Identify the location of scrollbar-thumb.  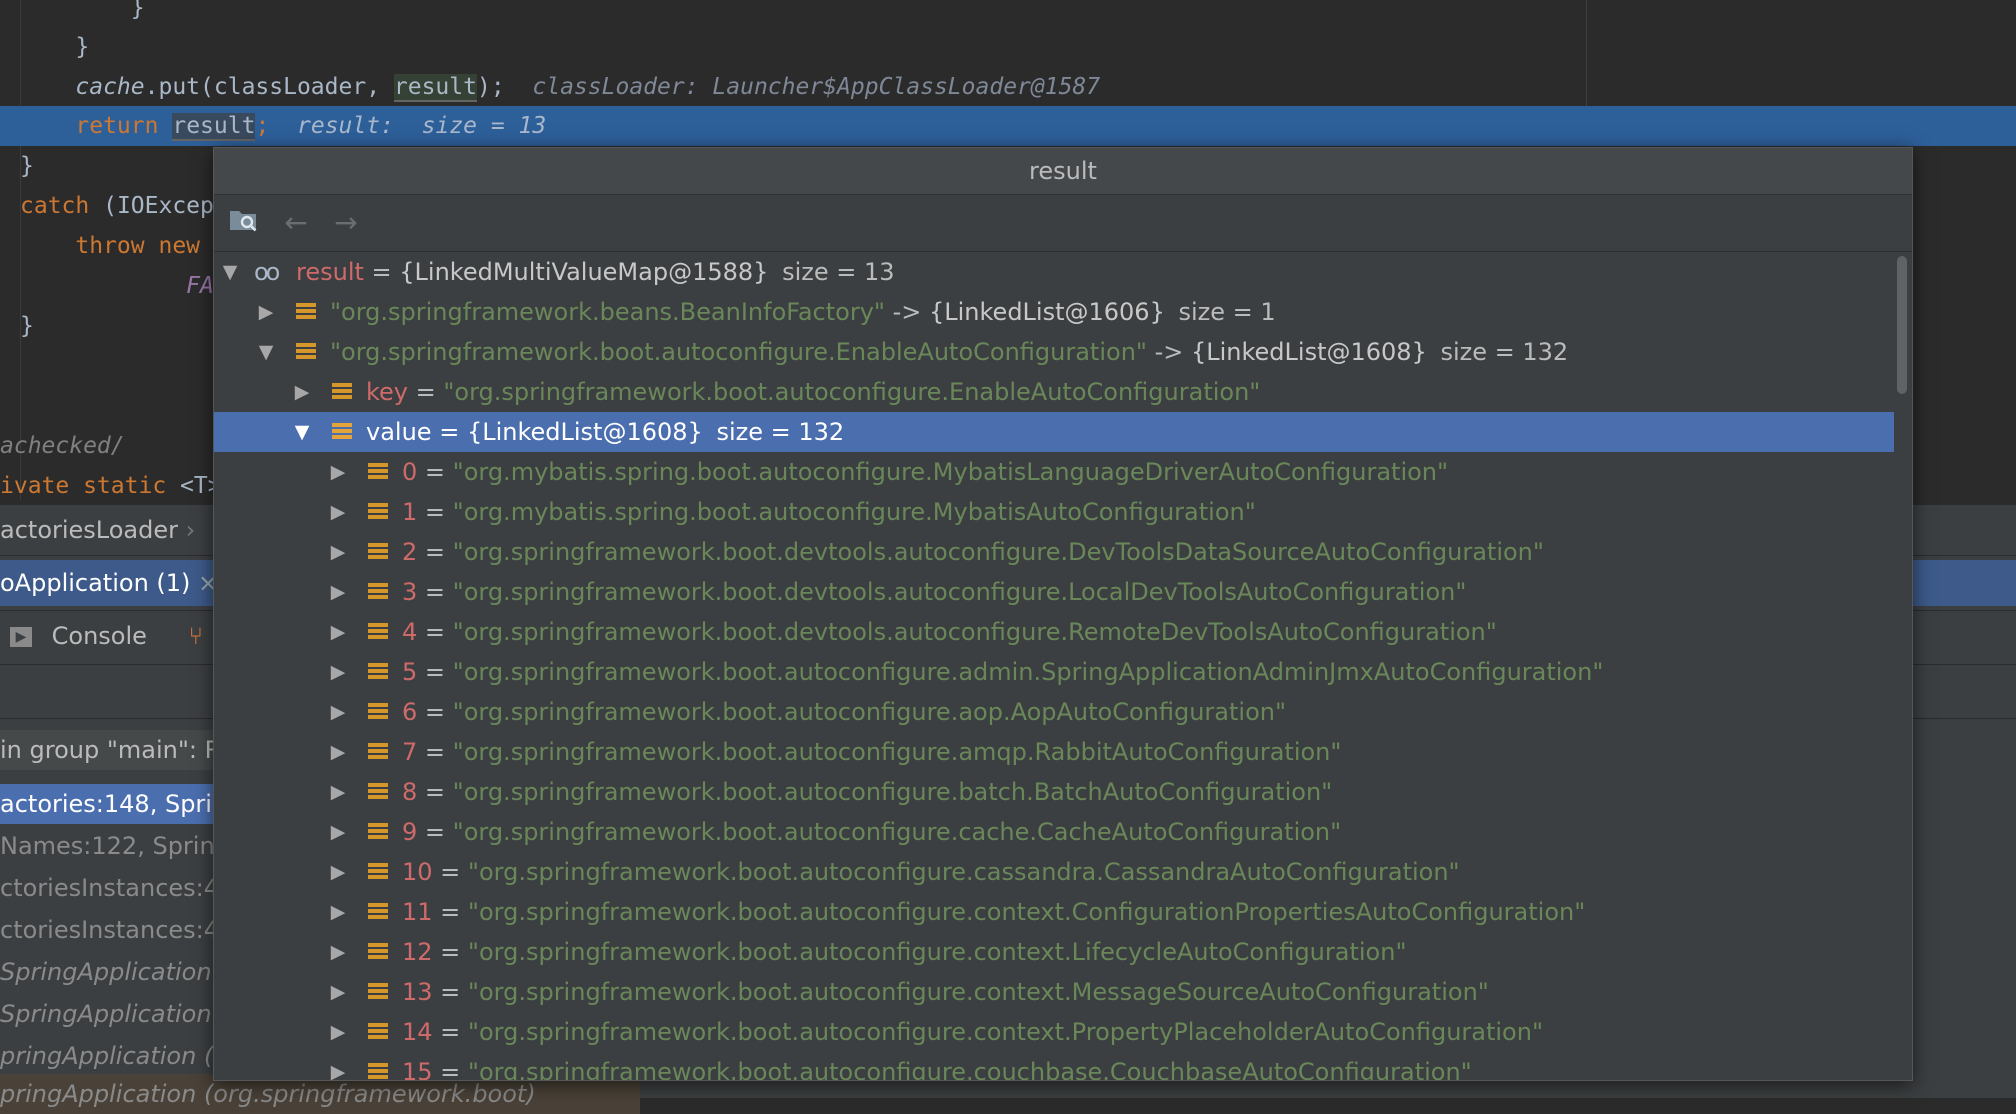
(1902, 325).